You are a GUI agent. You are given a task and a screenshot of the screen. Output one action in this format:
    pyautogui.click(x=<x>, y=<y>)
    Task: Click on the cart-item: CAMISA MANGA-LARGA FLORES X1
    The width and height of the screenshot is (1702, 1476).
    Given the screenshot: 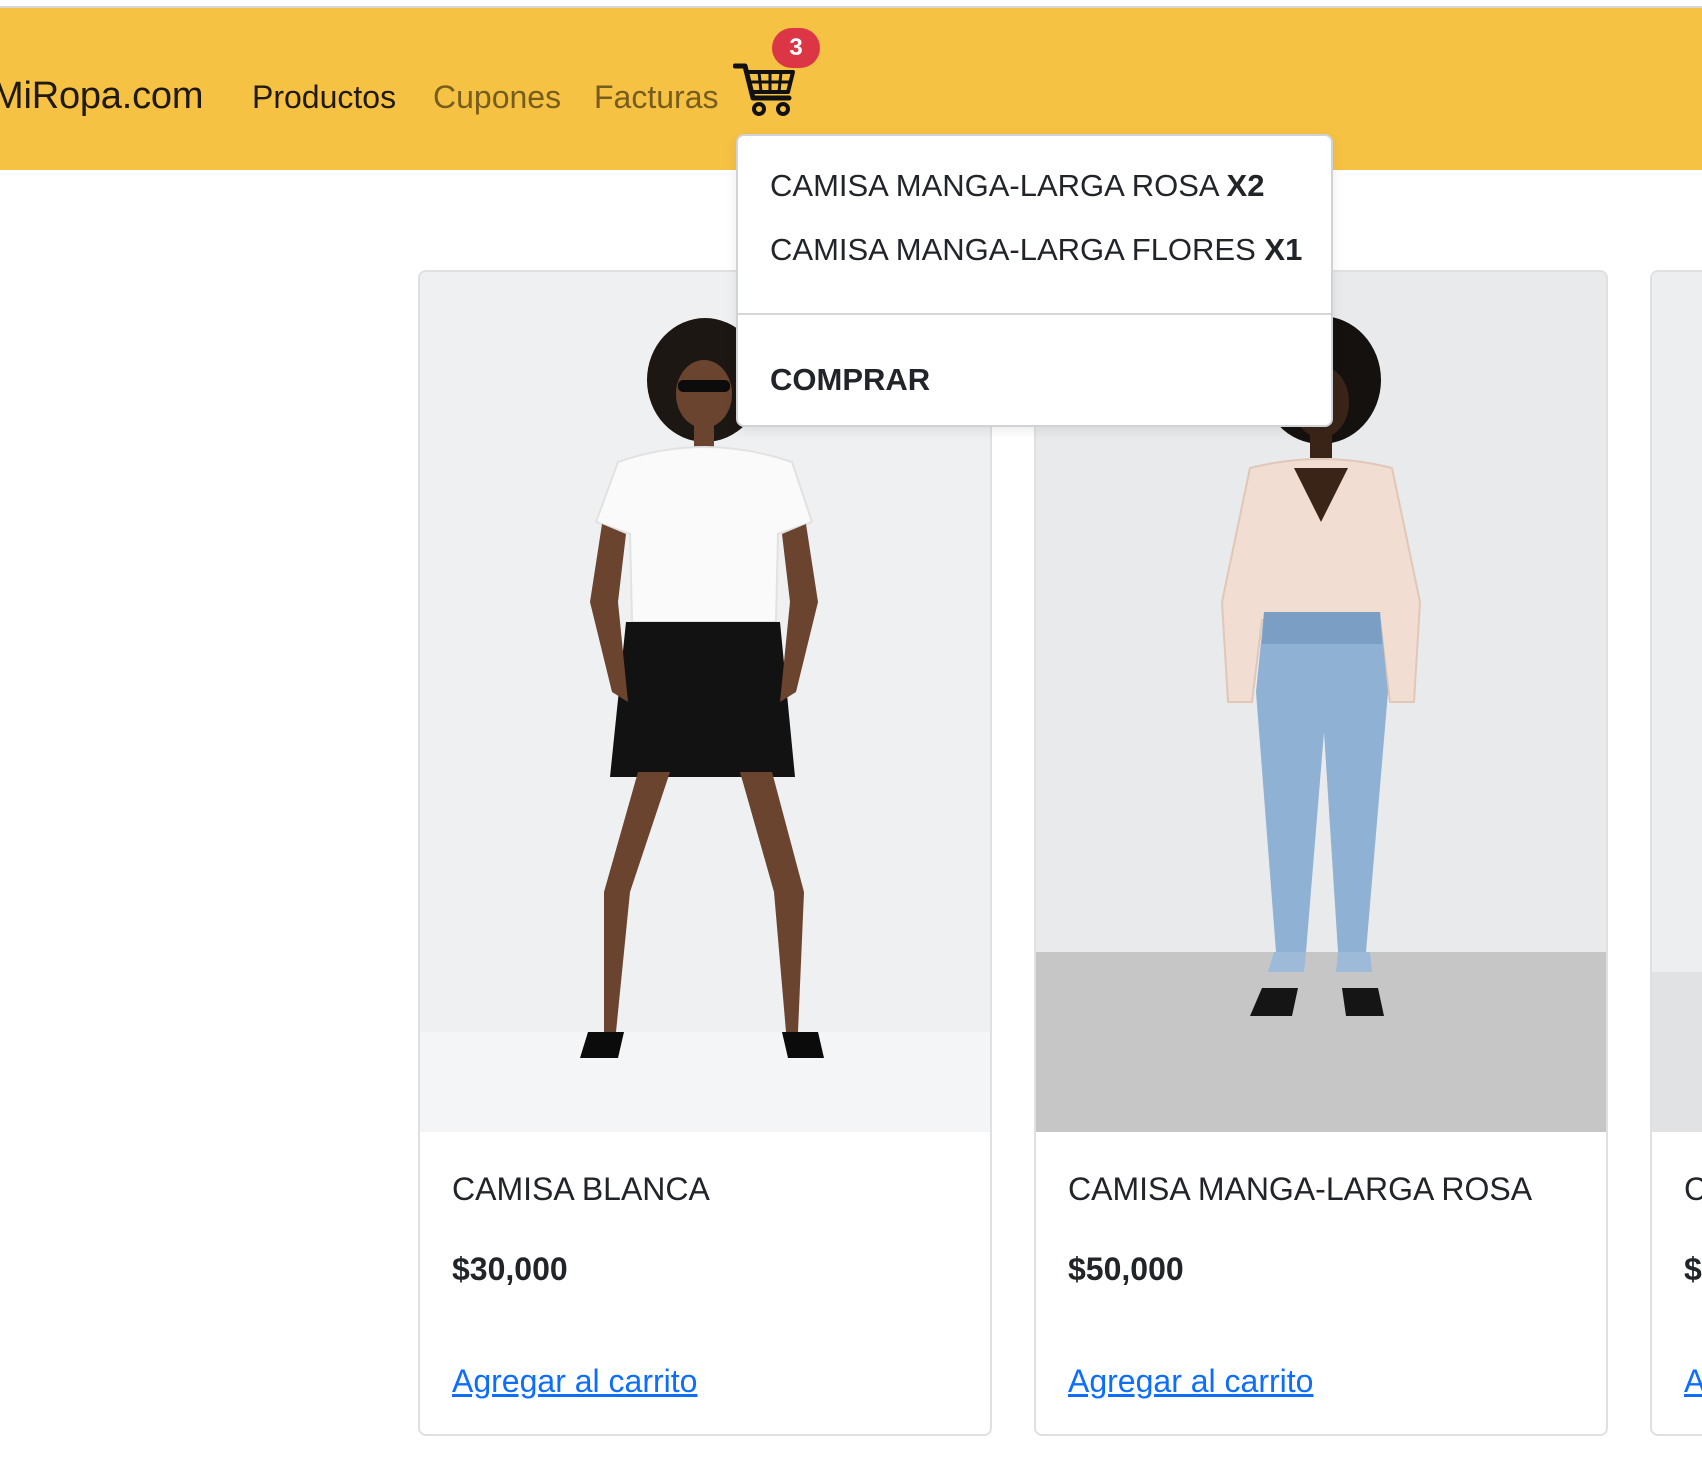 What is the action you would take?
    pyautogui.click(x=1036, y=250)
    